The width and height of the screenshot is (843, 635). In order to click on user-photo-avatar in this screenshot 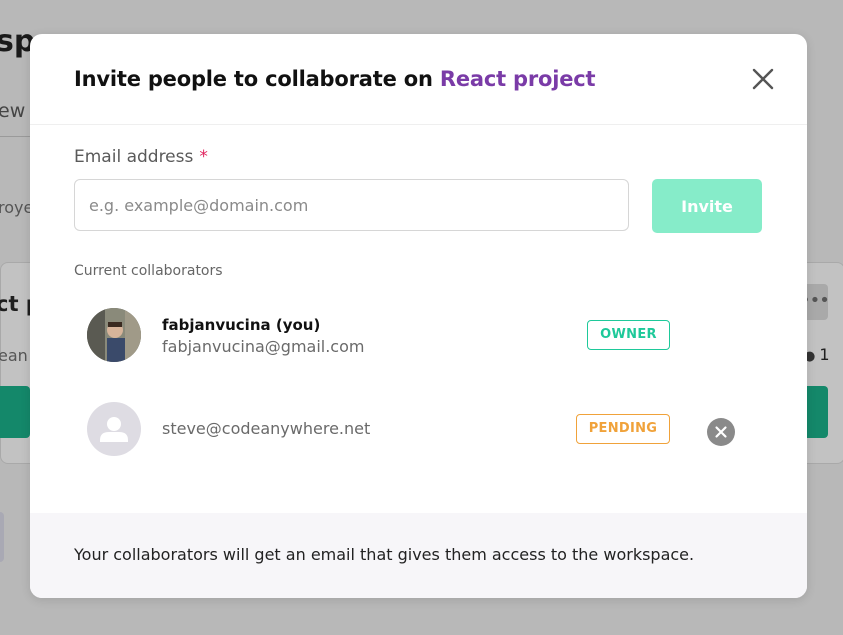, I will do `click(114, 335)`.